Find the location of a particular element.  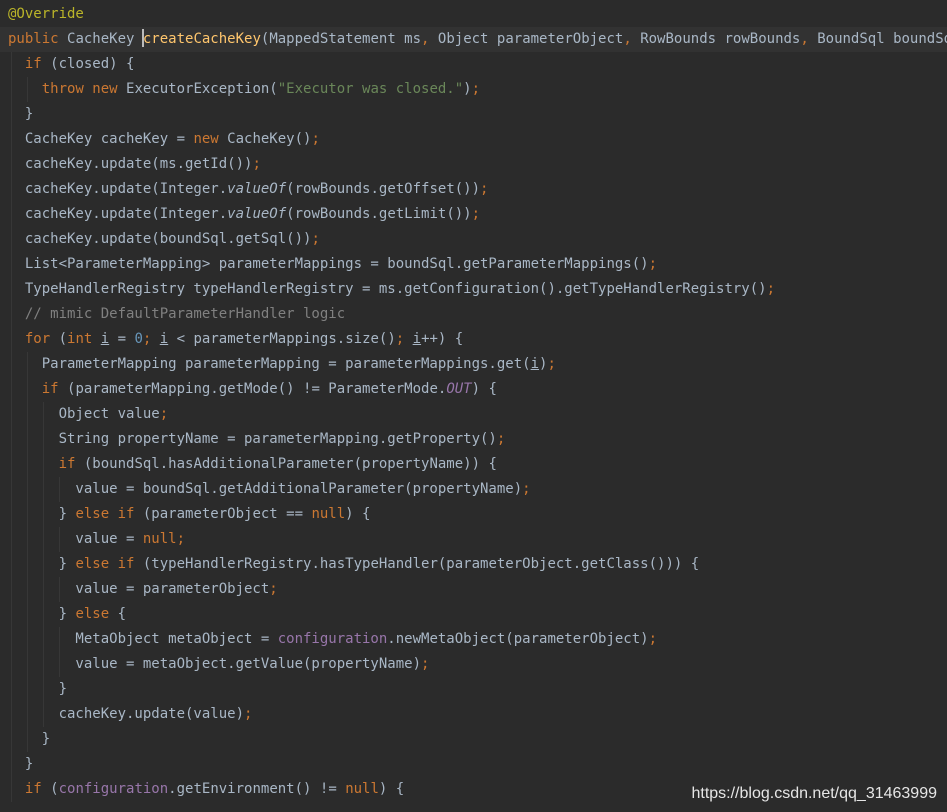

code-text: } else if (parameterObject == null) { is located at coordinates (189, 514).